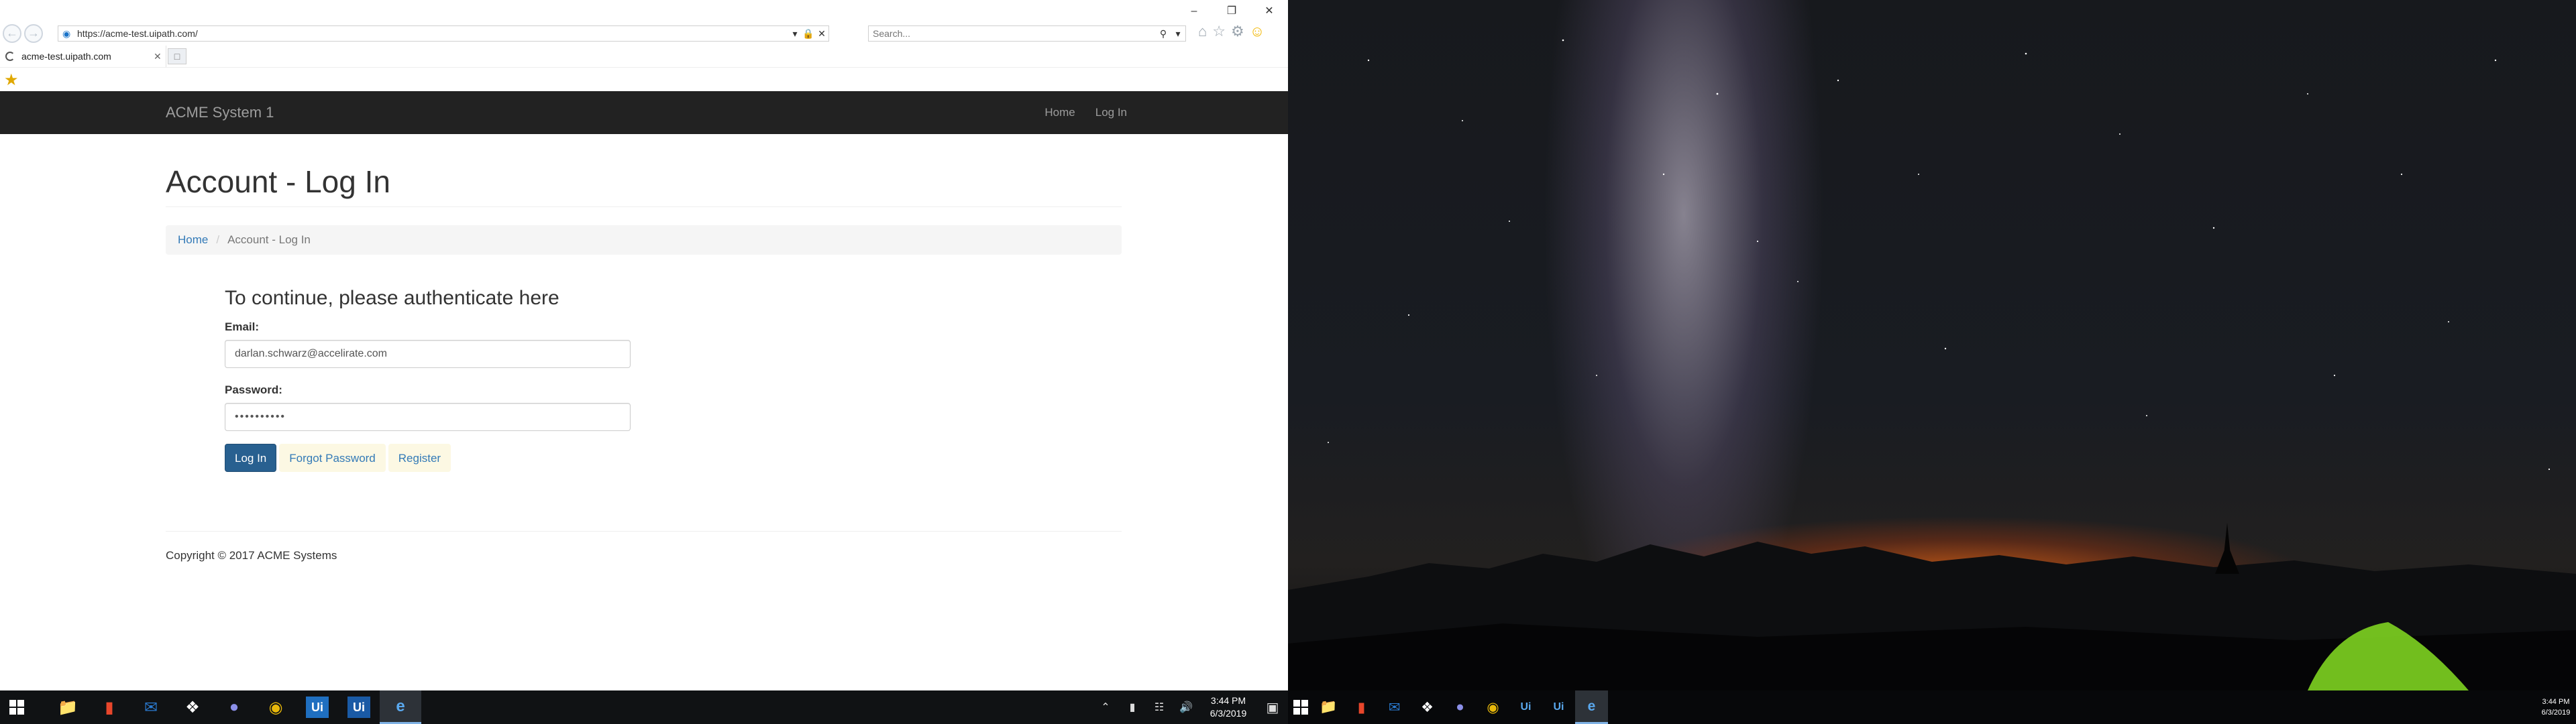 This screenshot has width=2576, height=724. What do you see at coordinates (66, 33) in the screenshot?
I see `page-favicon-icon: ◉` at bounding box center [66, 33].